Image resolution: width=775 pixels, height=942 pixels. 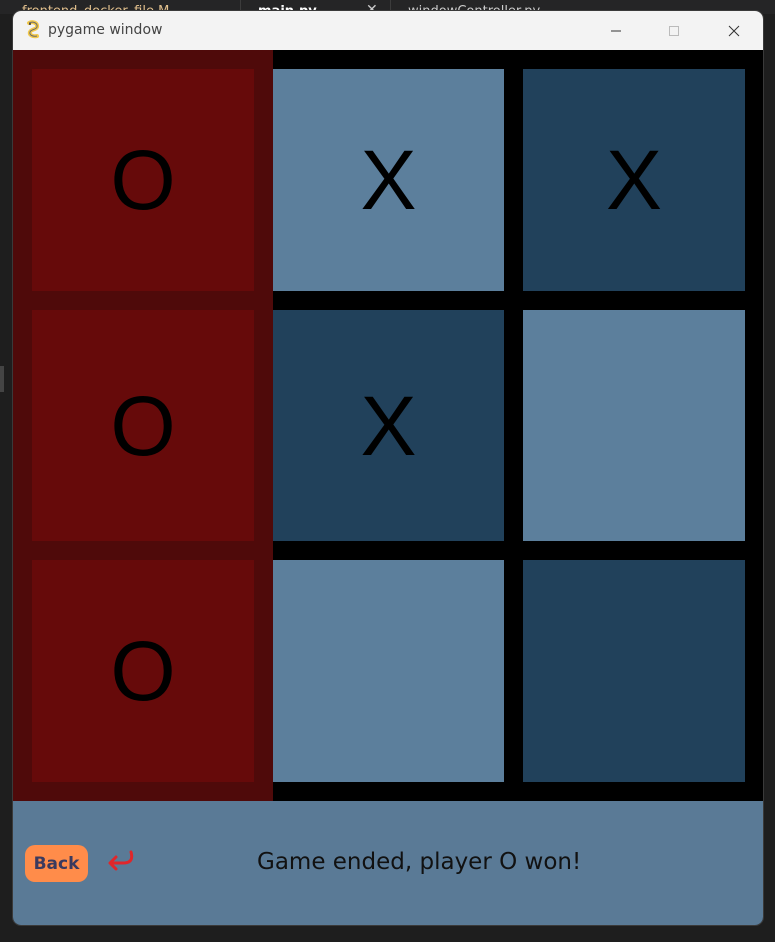 I want to click on window-title: pygame window, so click(x=105, y=30).